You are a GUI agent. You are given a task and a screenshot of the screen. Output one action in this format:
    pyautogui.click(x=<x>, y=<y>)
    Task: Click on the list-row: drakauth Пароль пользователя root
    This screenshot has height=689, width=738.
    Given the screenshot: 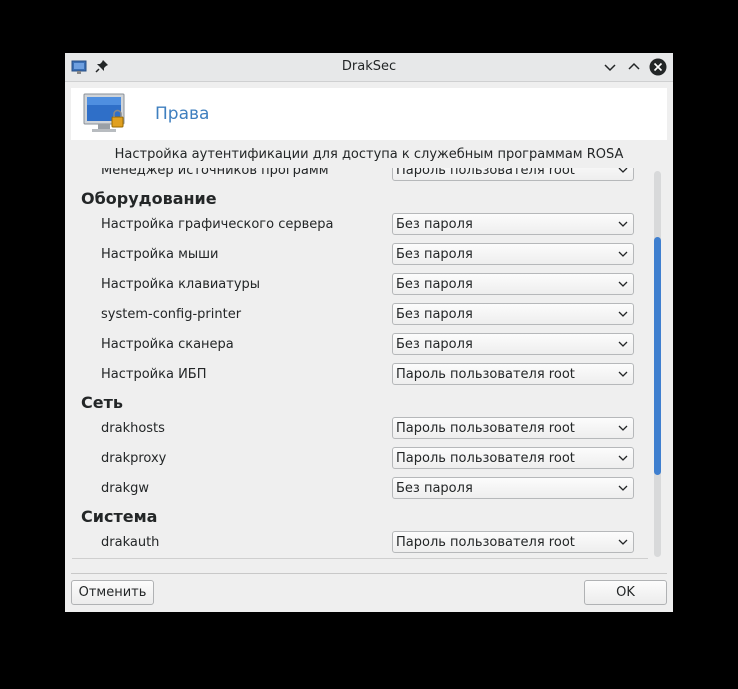 What is the action you would take?
    pyautogui.click(x=360, y=543)
    